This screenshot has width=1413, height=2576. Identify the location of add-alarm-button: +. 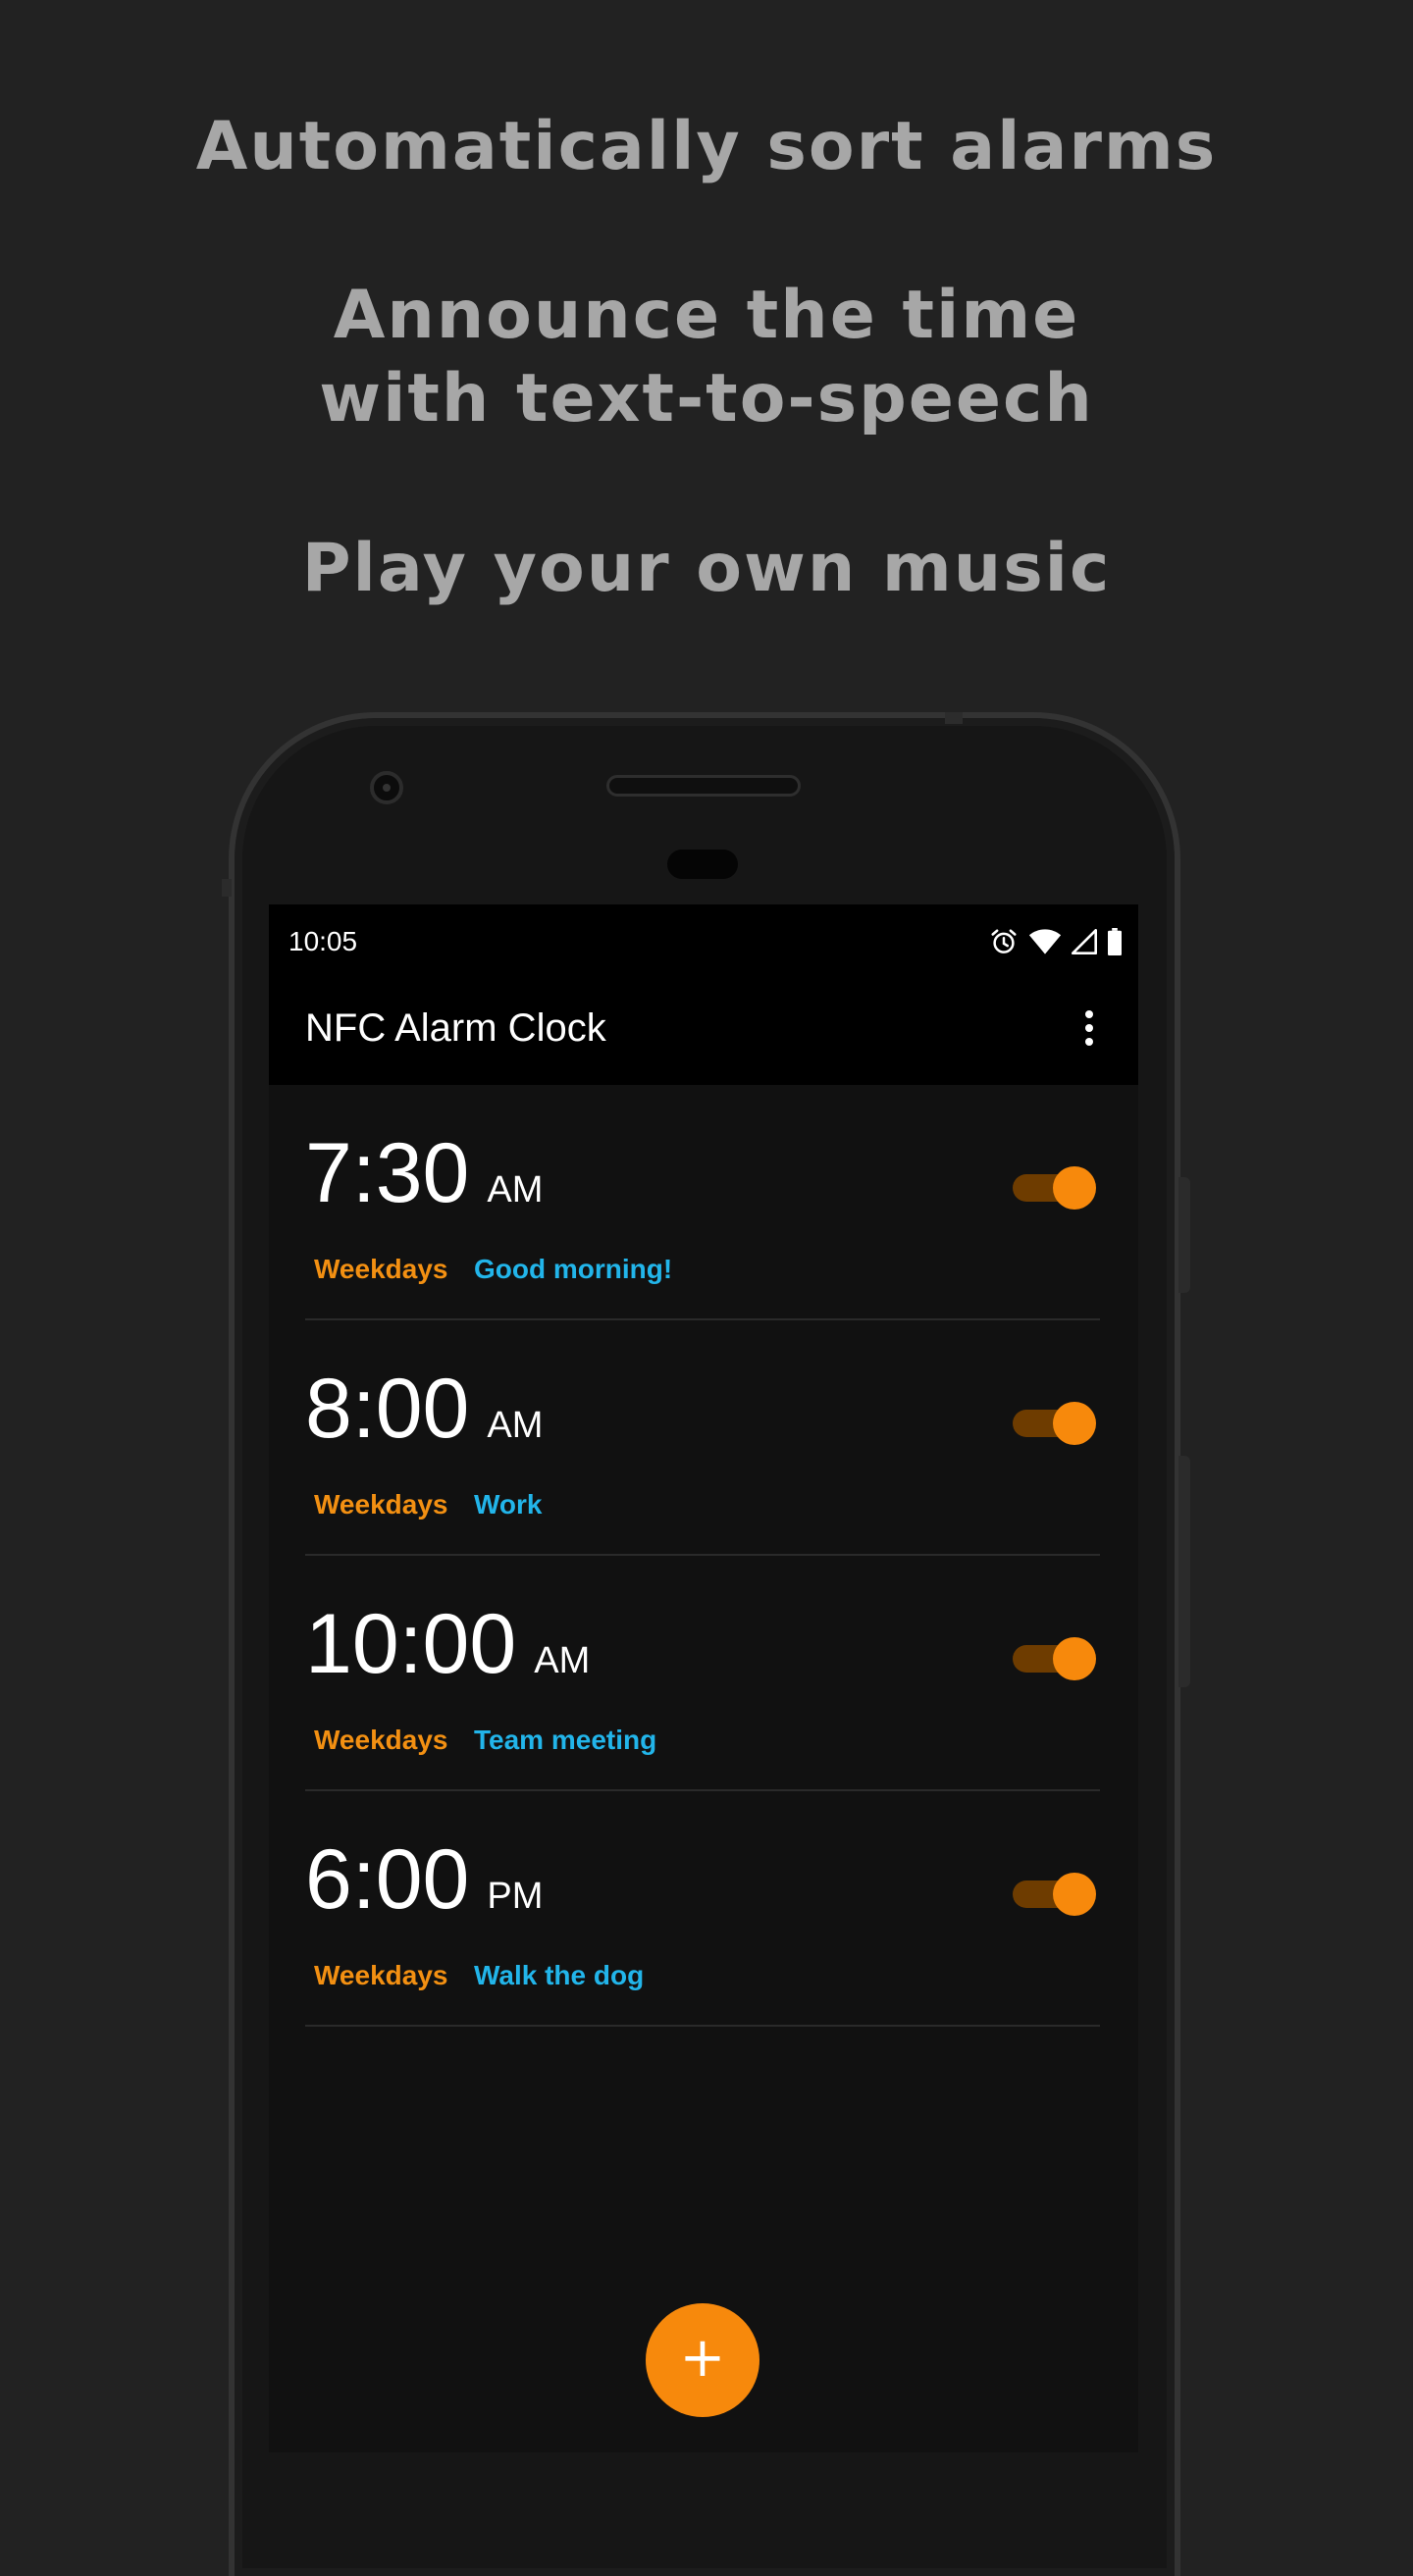
(702, 2360).